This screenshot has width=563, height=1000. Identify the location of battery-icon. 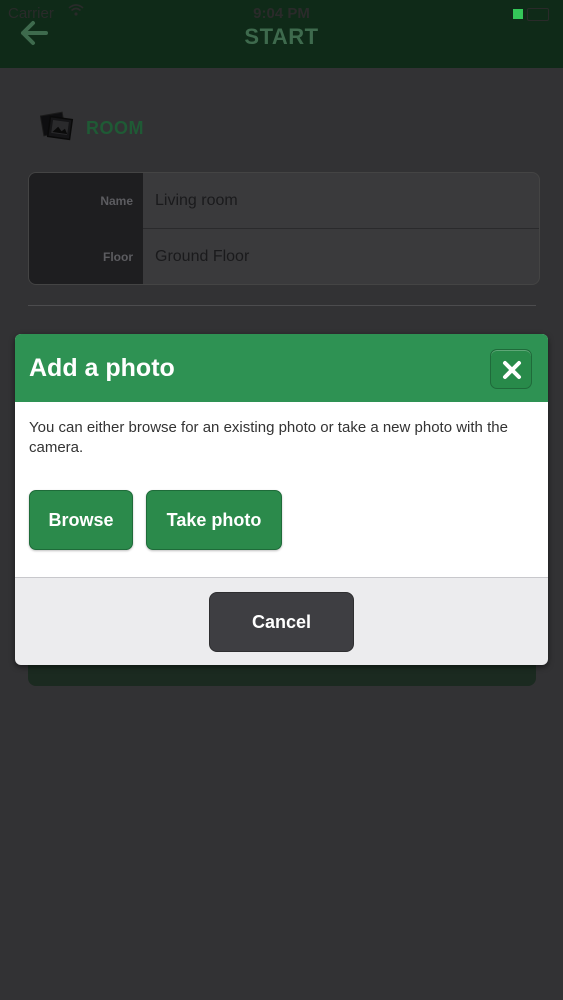
(533, 14).